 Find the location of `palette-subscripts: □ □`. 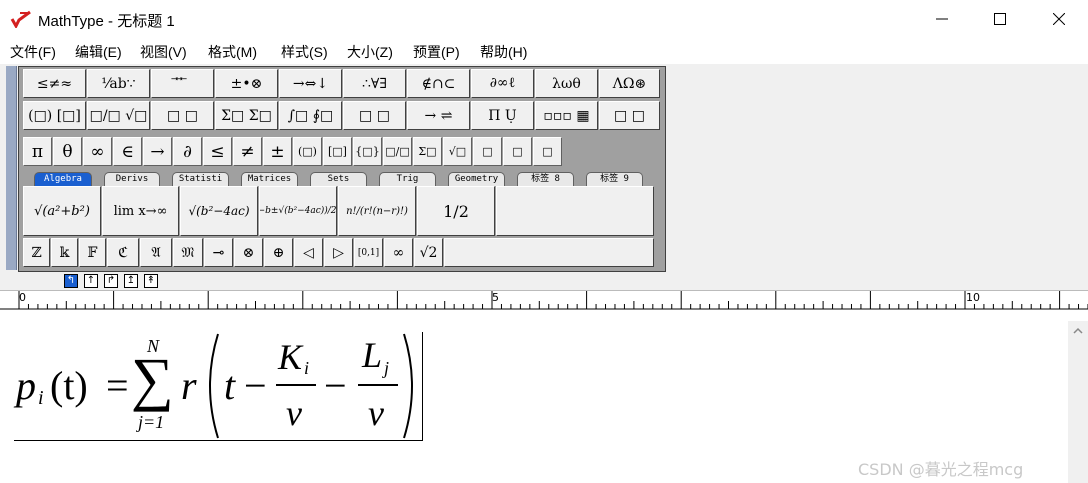

palette-subscripts: □ □ is located at coordinates (182, 115).